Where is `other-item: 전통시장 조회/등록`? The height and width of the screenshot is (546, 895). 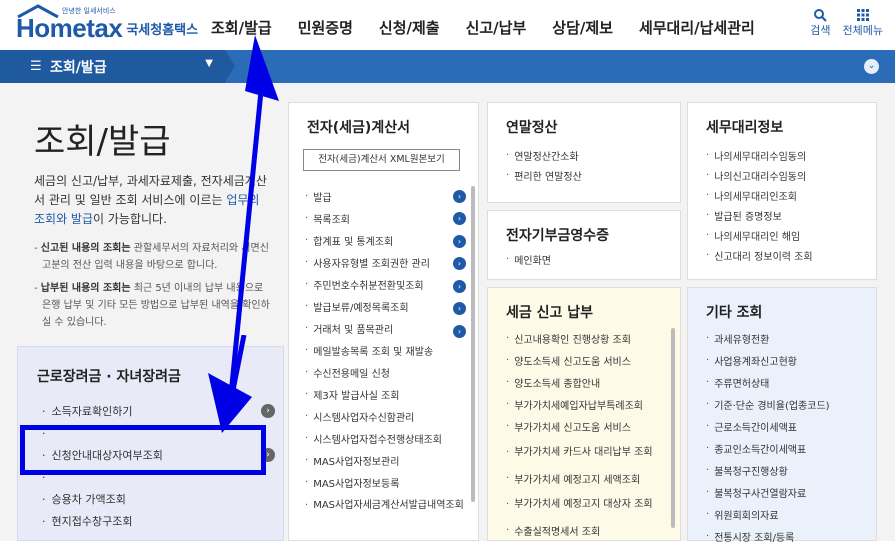
other-item: 전통시장 조회/등록 is located at coordinates (768, 536).